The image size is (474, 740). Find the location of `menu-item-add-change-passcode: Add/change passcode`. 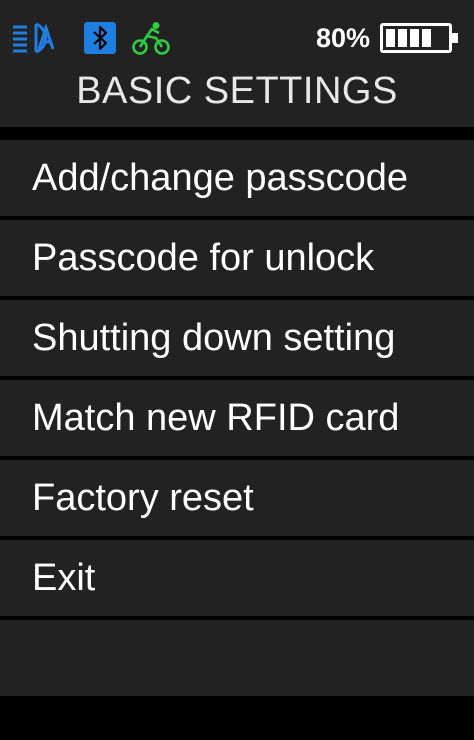

menu-item-add-change-passcode: Add/change passcode is located at coordinates (237, 178).